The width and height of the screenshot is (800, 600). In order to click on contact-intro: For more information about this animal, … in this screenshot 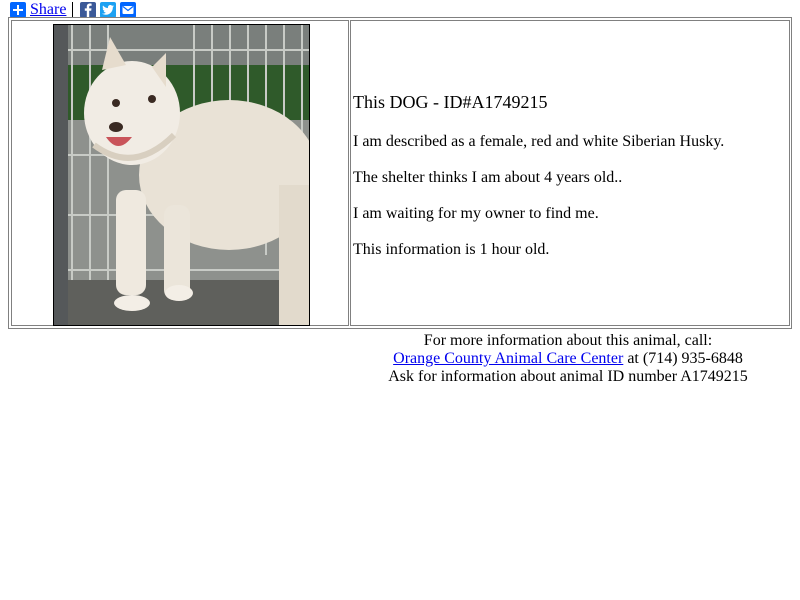, I will do `click(568, 340)`.